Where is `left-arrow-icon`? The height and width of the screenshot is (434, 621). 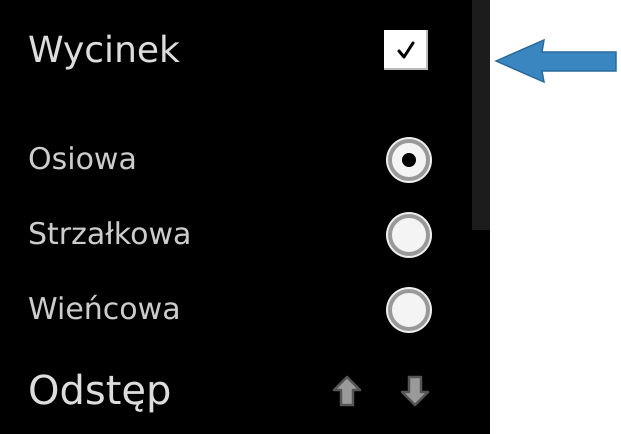 left-arrow-icon is located at coordinates (556, 61).